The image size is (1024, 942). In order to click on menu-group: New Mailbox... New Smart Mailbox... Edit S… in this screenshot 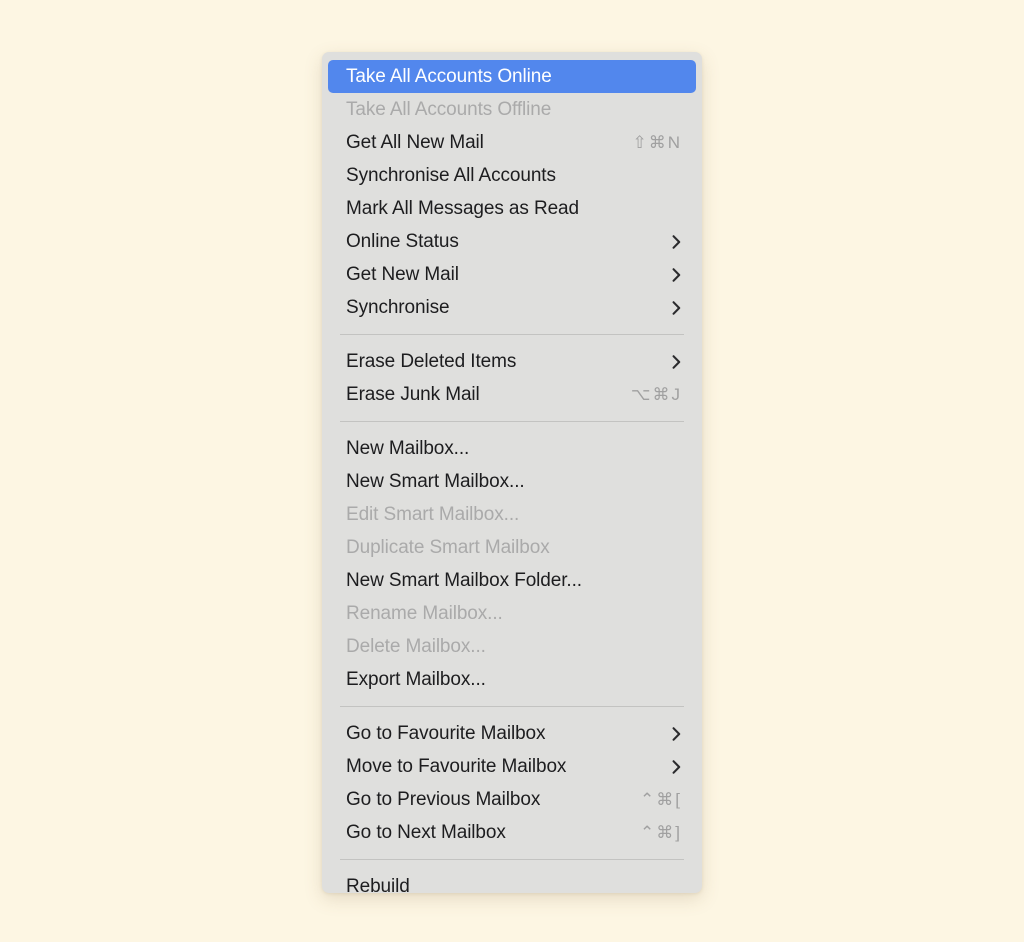, I will do `click(512, 564)`.